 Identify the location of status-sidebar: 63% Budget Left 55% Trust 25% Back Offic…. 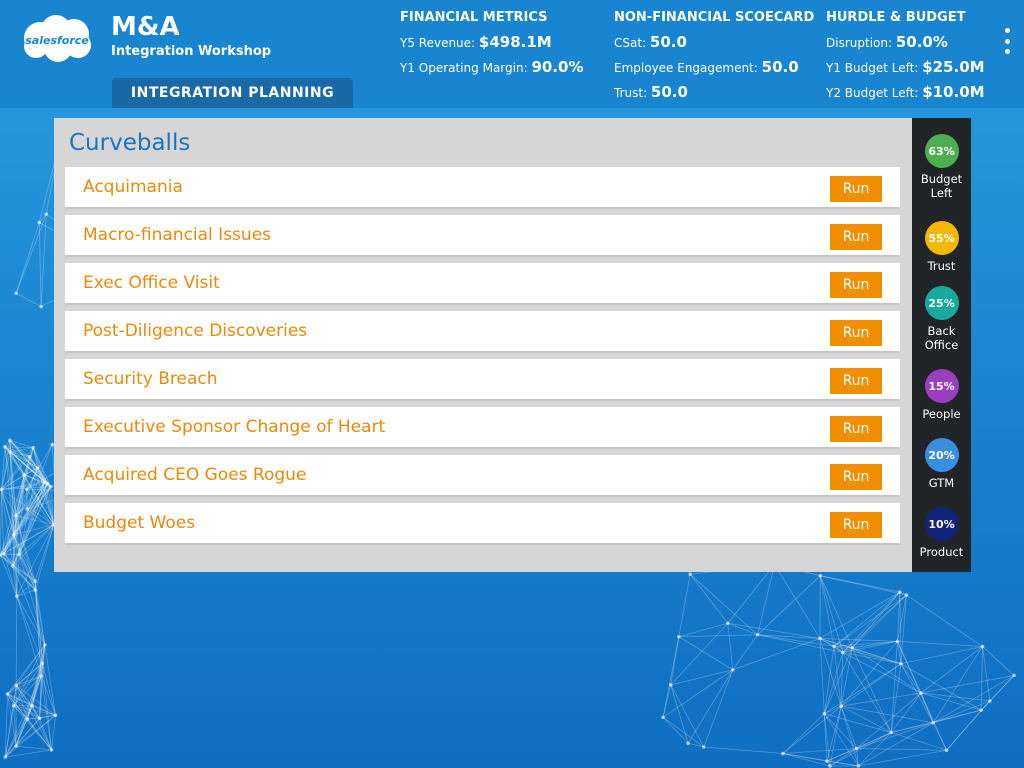
(941, 345).